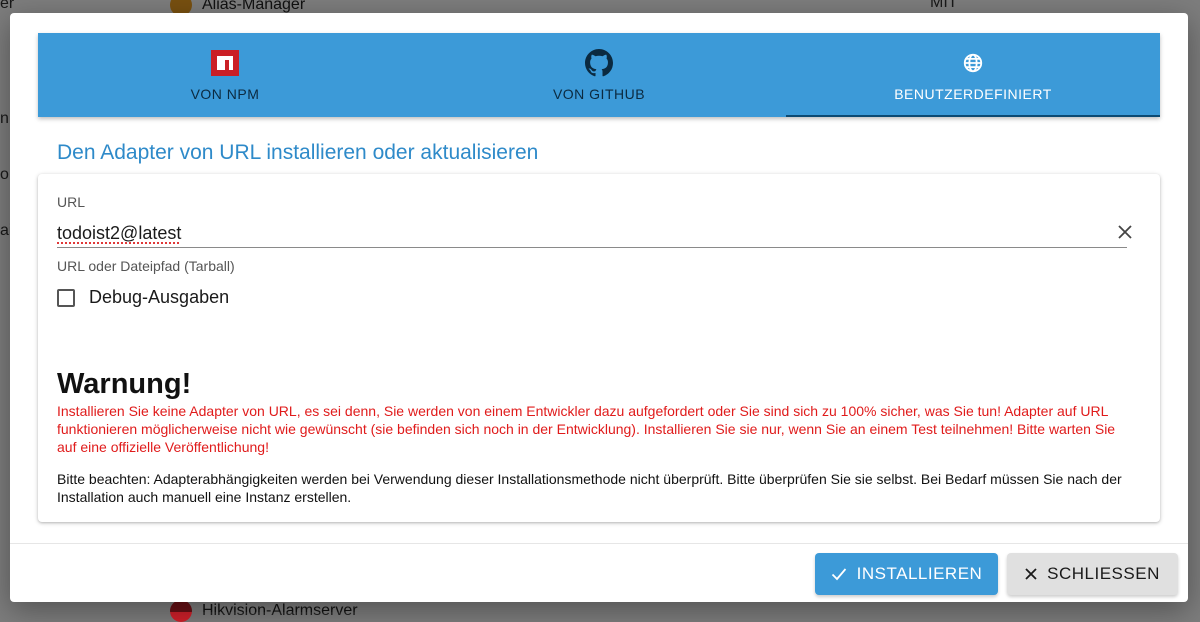 The image size is (1200, 622). I want to click on footer-divider, so click(599, 543).